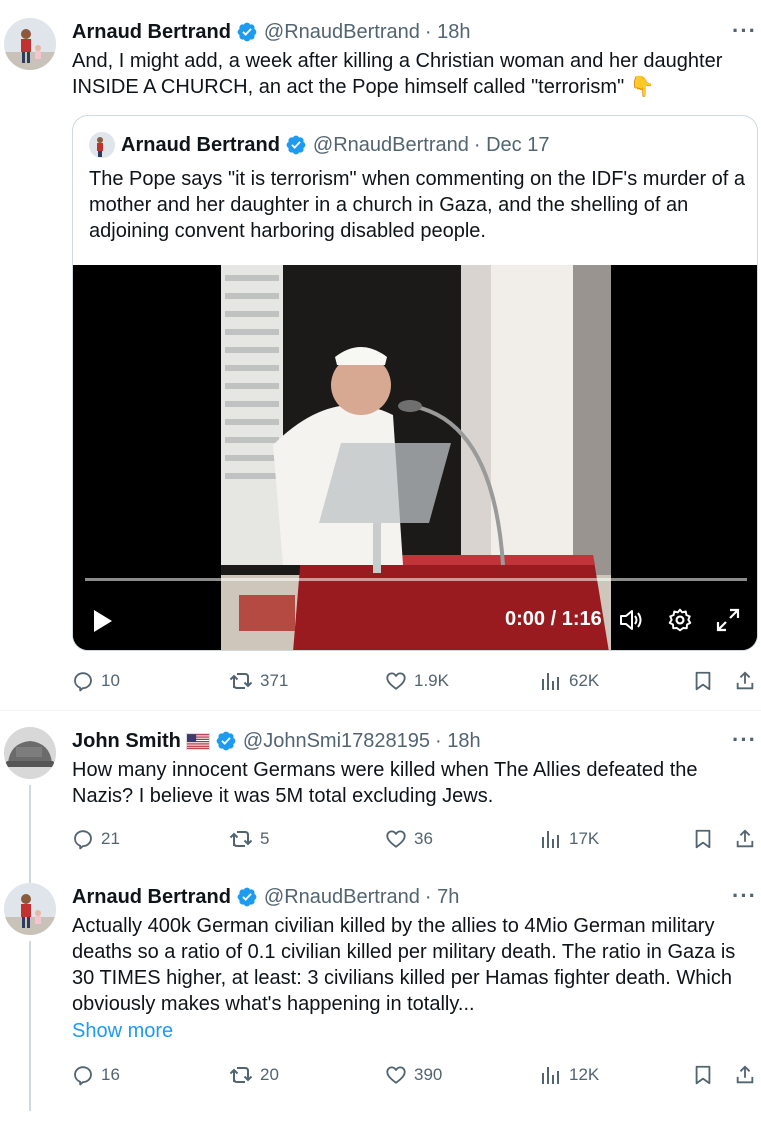 The width and height of the screenshot is (761, 1121). What do you see at coordinates (584, 838) in the screenshot?
I see `views-count: 17K` at bounding box center [584, 838].